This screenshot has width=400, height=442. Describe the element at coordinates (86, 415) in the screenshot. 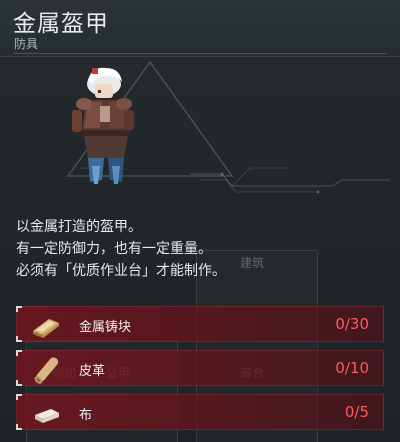

I see `material-name: 布` at that location.